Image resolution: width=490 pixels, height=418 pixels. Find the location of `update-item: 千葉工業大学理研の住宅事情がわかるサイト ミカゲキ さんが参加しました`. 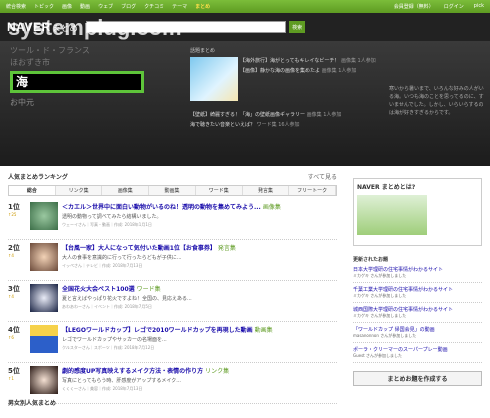

update-item: 千葉工業大学理研の住宅事情がわかるサイト ミカゲキ さんが参加しました is located at coordinates (417, 293).